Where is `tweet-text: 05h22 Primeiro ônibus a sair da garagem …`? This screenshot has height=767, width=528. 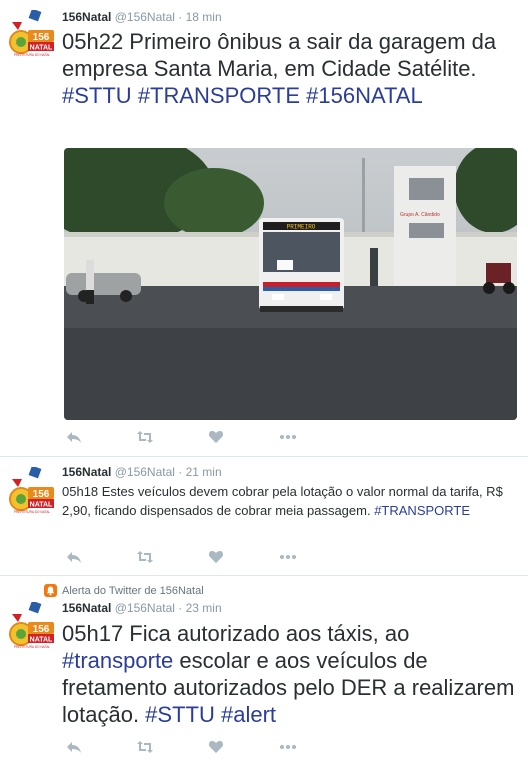 tweet-text: 05h22 Primeiro ônibus a sair da garagem … is located at coordinates (290, 68).